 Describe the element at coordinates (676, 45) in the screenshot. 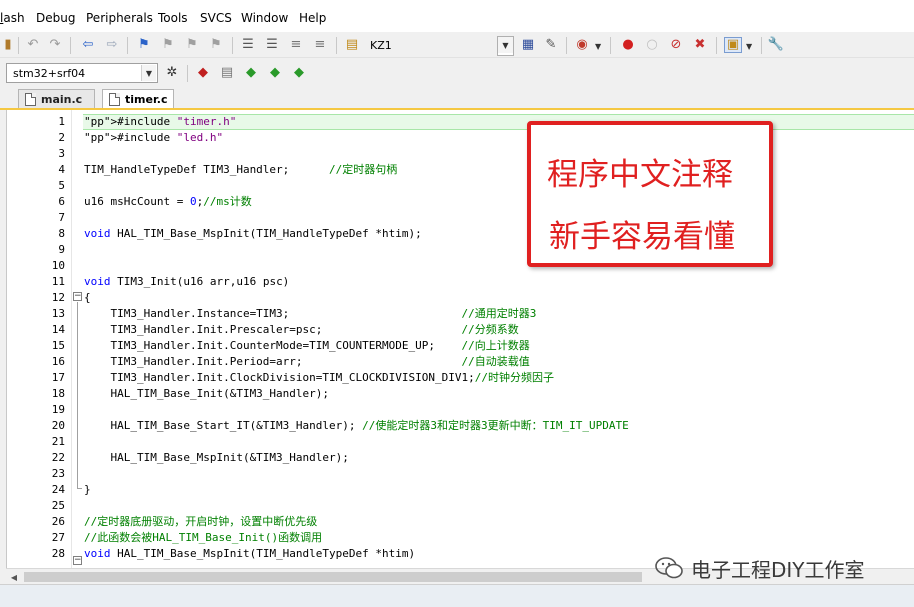

I see `disable-all-breakpoints-icon: ⊘` at that location.